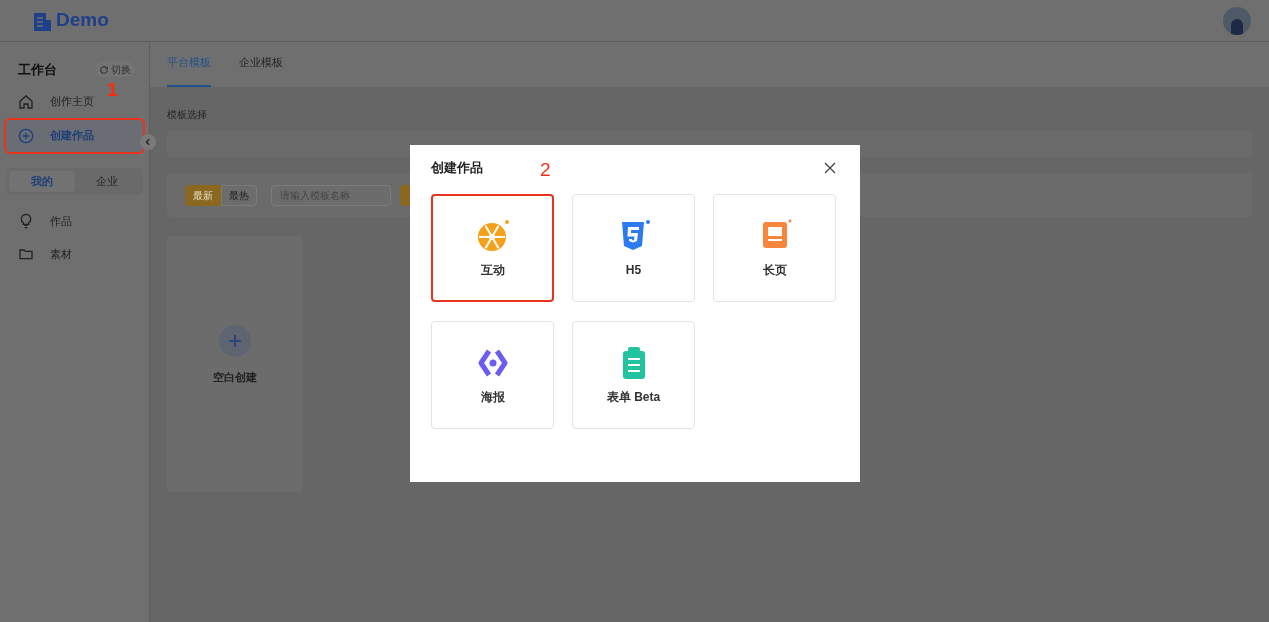 The image size is (1269, 622). Describe the element at coordinates (54, 101) in the screenshot. I see `sidebar-item: 创作主页` at that location.